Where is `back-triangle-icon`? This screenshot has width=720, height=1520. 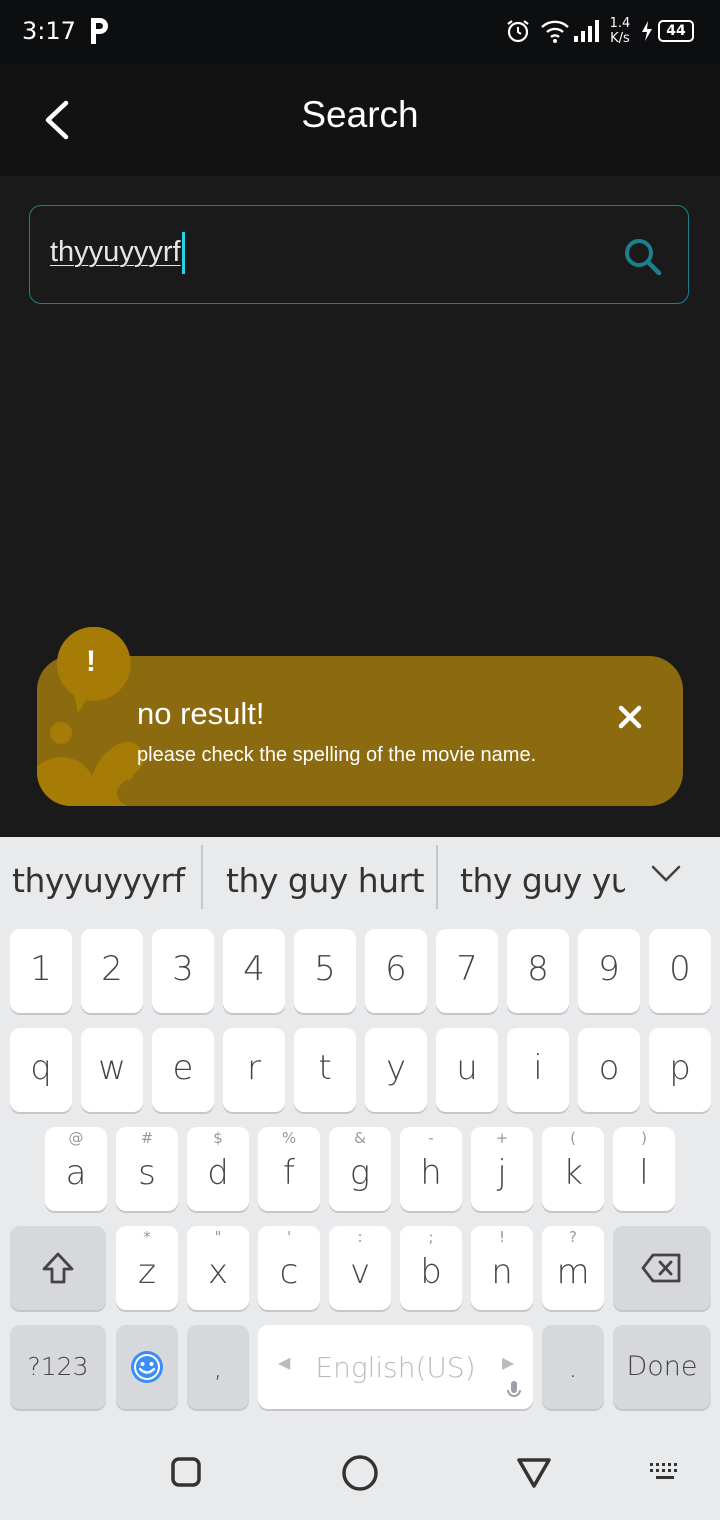
back-triangle-icon is located at coordinates (534, 1473).